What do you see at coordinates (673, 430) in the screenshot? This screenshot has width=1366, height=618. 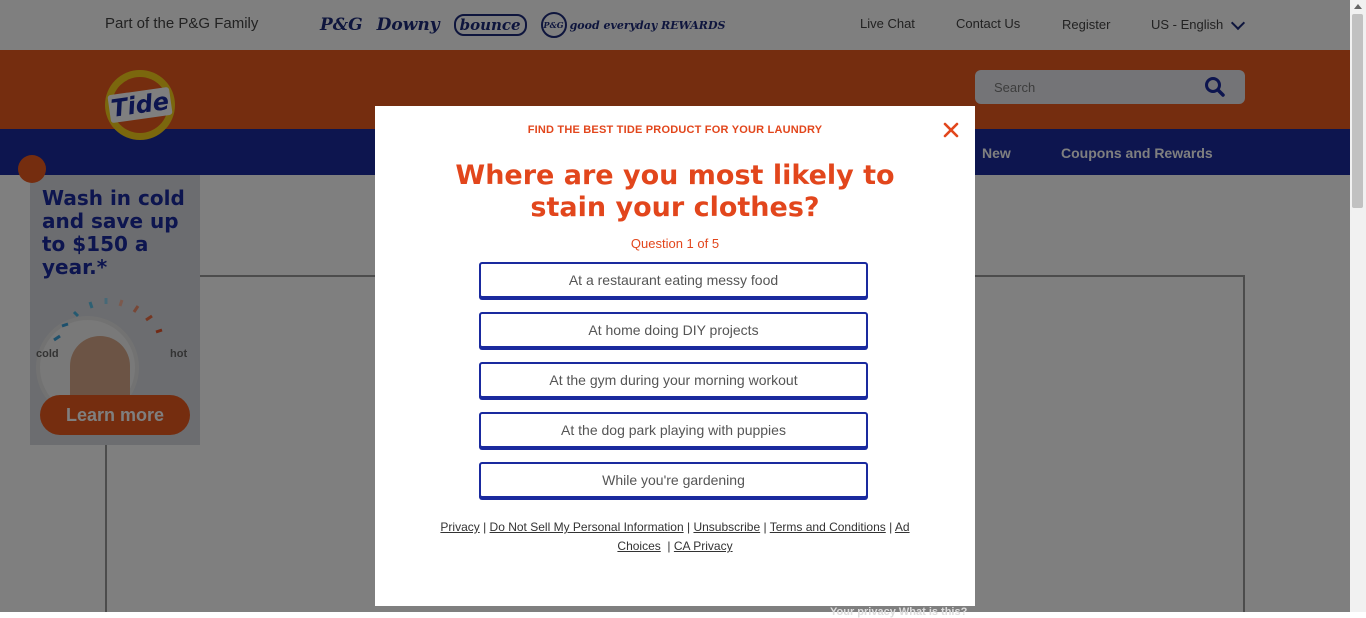 I see `answer-option: At the dog park playing with puppies` at bounding box center [673, 430].